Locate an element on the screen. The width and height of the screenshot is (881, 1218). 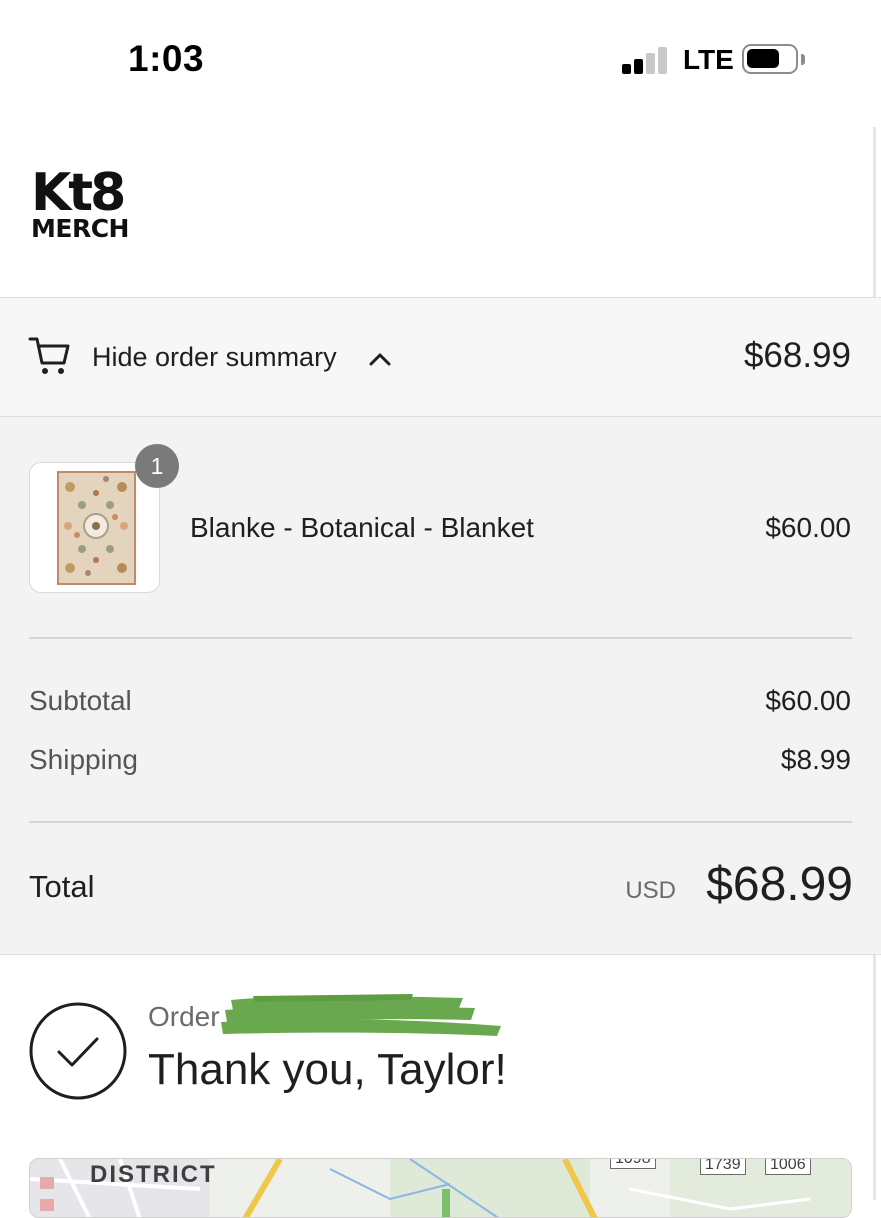
map-preview: DISTRICT 1098 1739 1006 is located at coordinates (440, 1188).